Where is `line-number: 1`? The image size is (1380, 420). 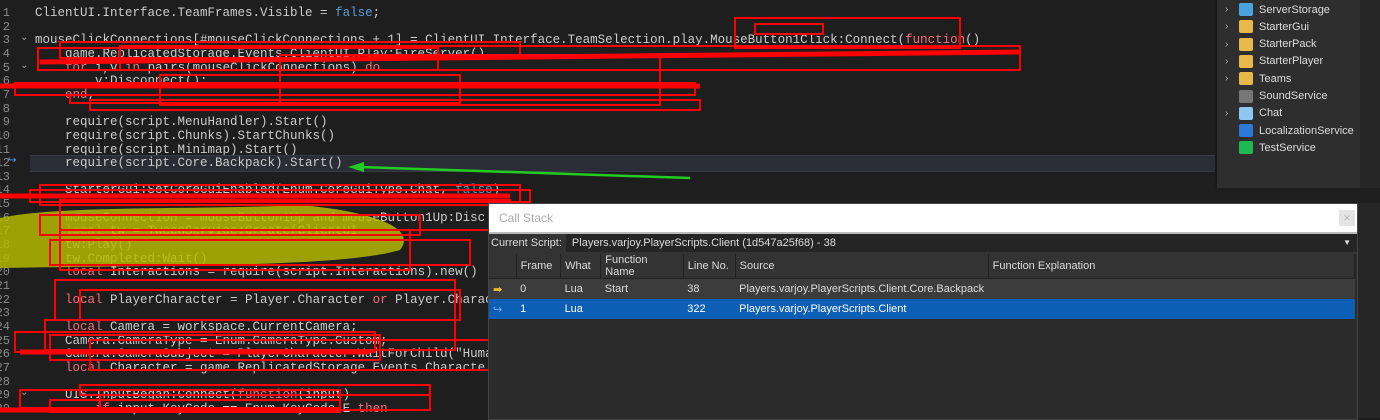
line-number: 1 is located at coordinates (6, 13).